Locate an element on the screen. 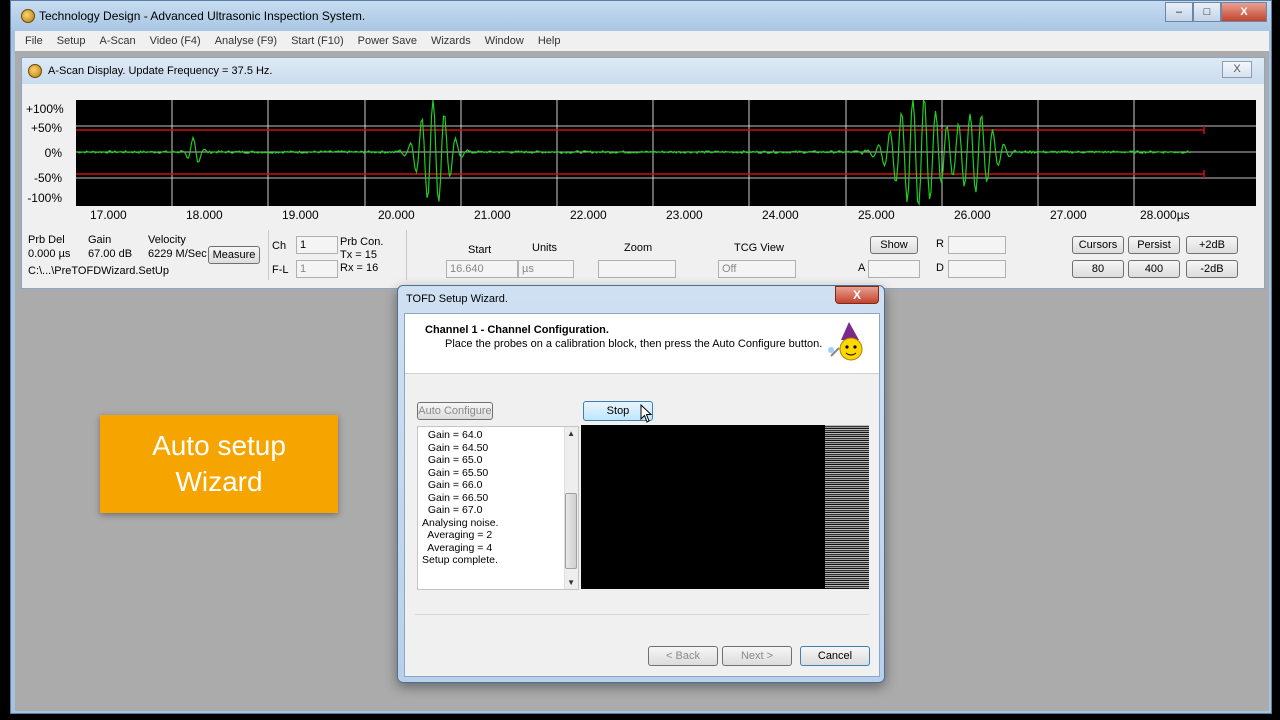 The height and width of the screenshot is (720, 1280). banner-line-2: Wizard is located at coordinates (219, 481).